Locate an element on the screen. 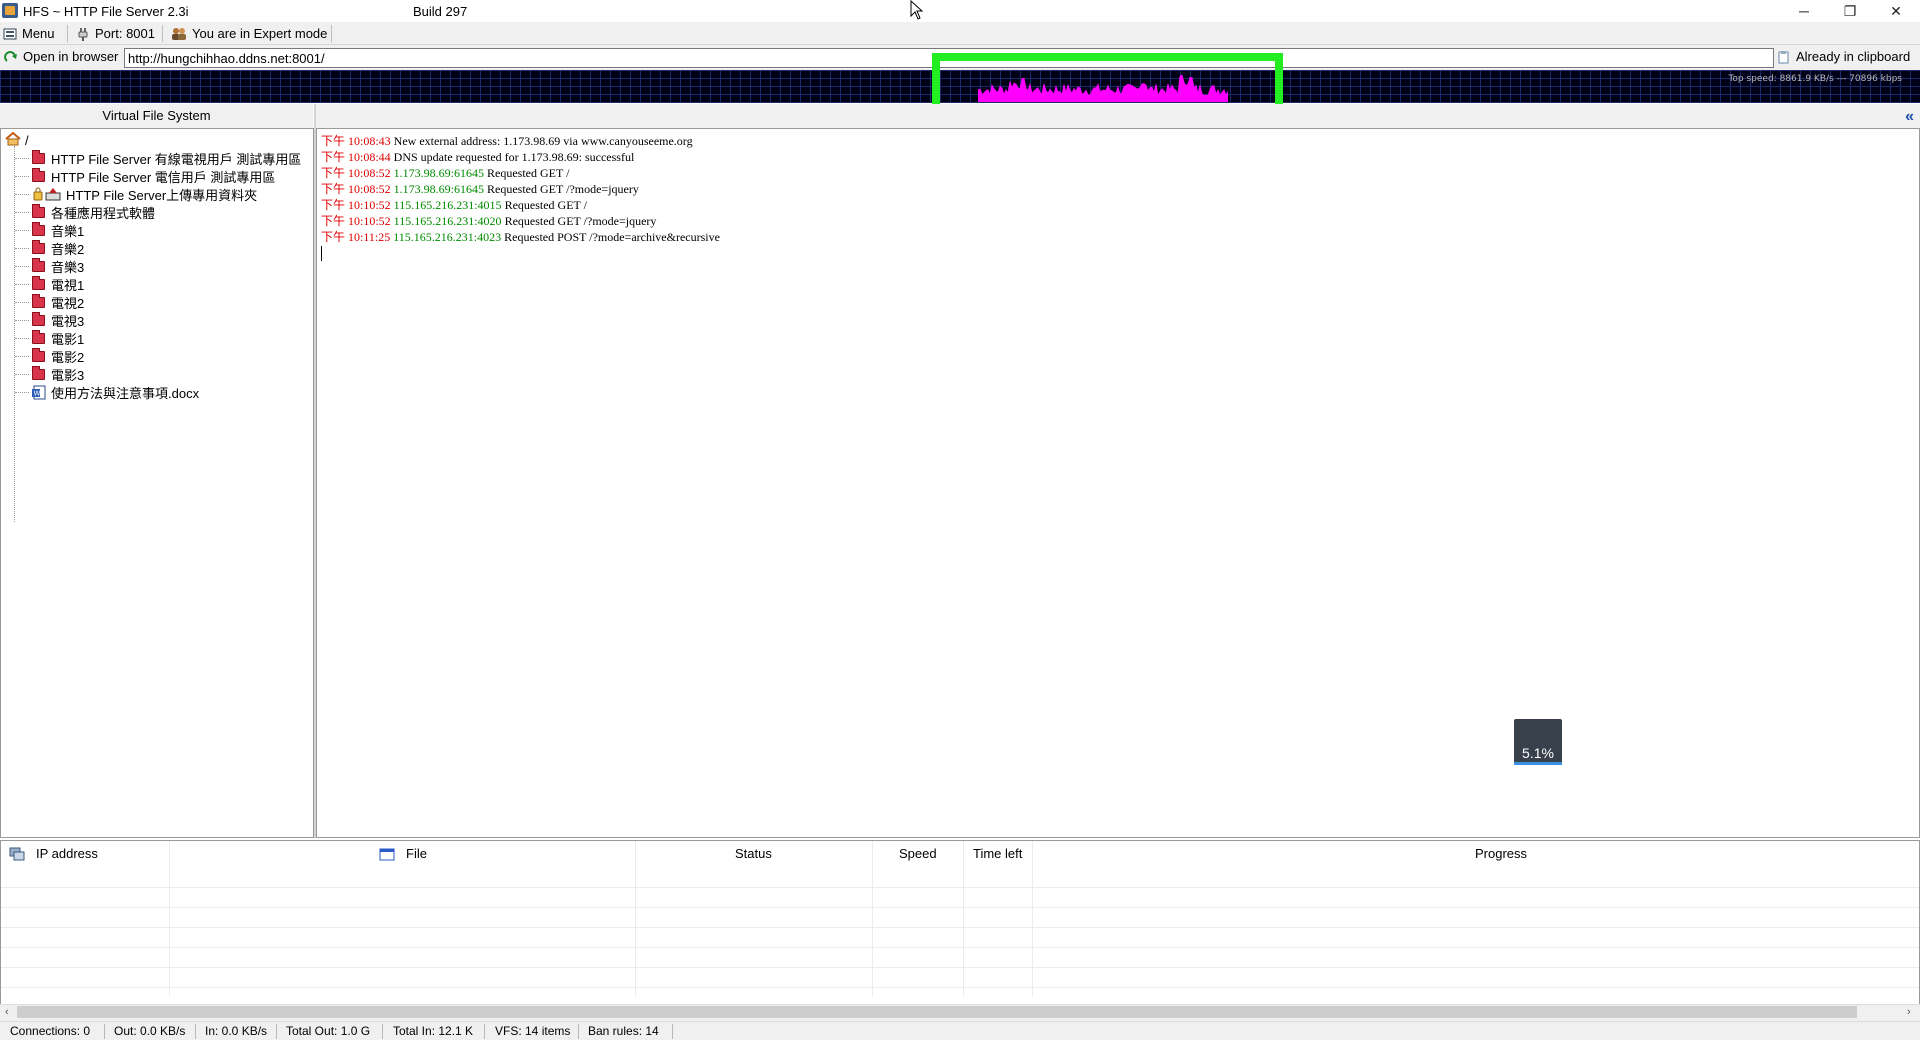 This screenshot has width=1920, height=1040. status-total-out: Total Out: 1.0 G is located at coordinates (328, 1031).